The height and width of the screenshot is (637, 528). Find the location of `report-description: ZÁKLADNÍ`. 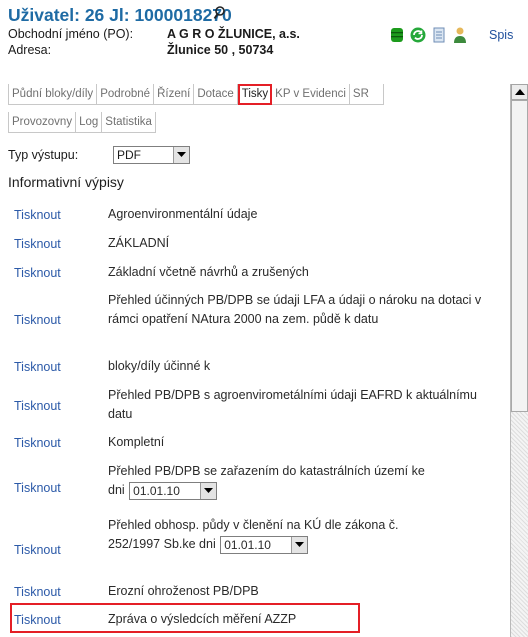

report-description: ZÁKLADNÍ is located at coordinates (139, 243).